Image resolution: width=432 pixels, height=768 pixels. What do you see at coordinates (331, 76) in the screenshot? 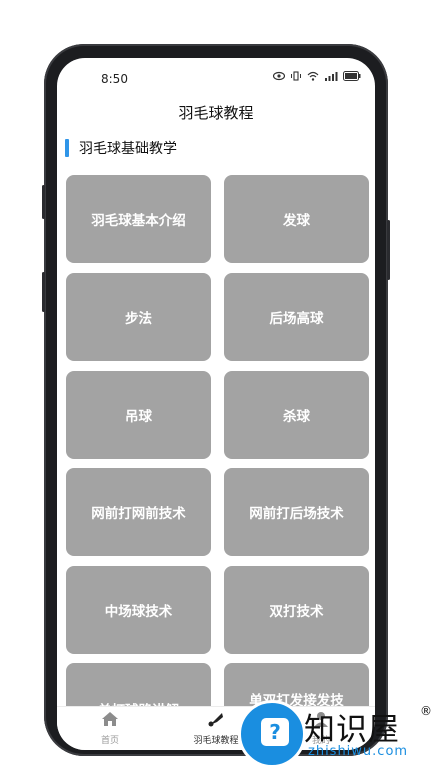
I see `signal-icon` at bounding box center [331, 76].